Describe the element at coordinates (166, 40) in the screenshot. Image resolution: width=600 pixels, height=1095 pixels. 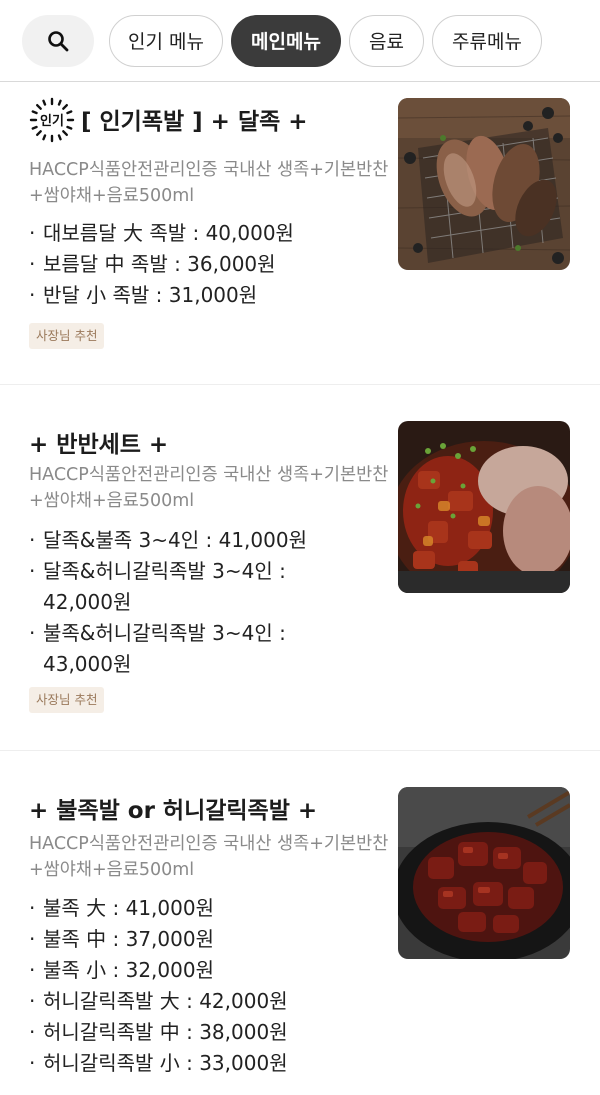
I see `tab-popular-menu: 인기 메뉴` at that location.